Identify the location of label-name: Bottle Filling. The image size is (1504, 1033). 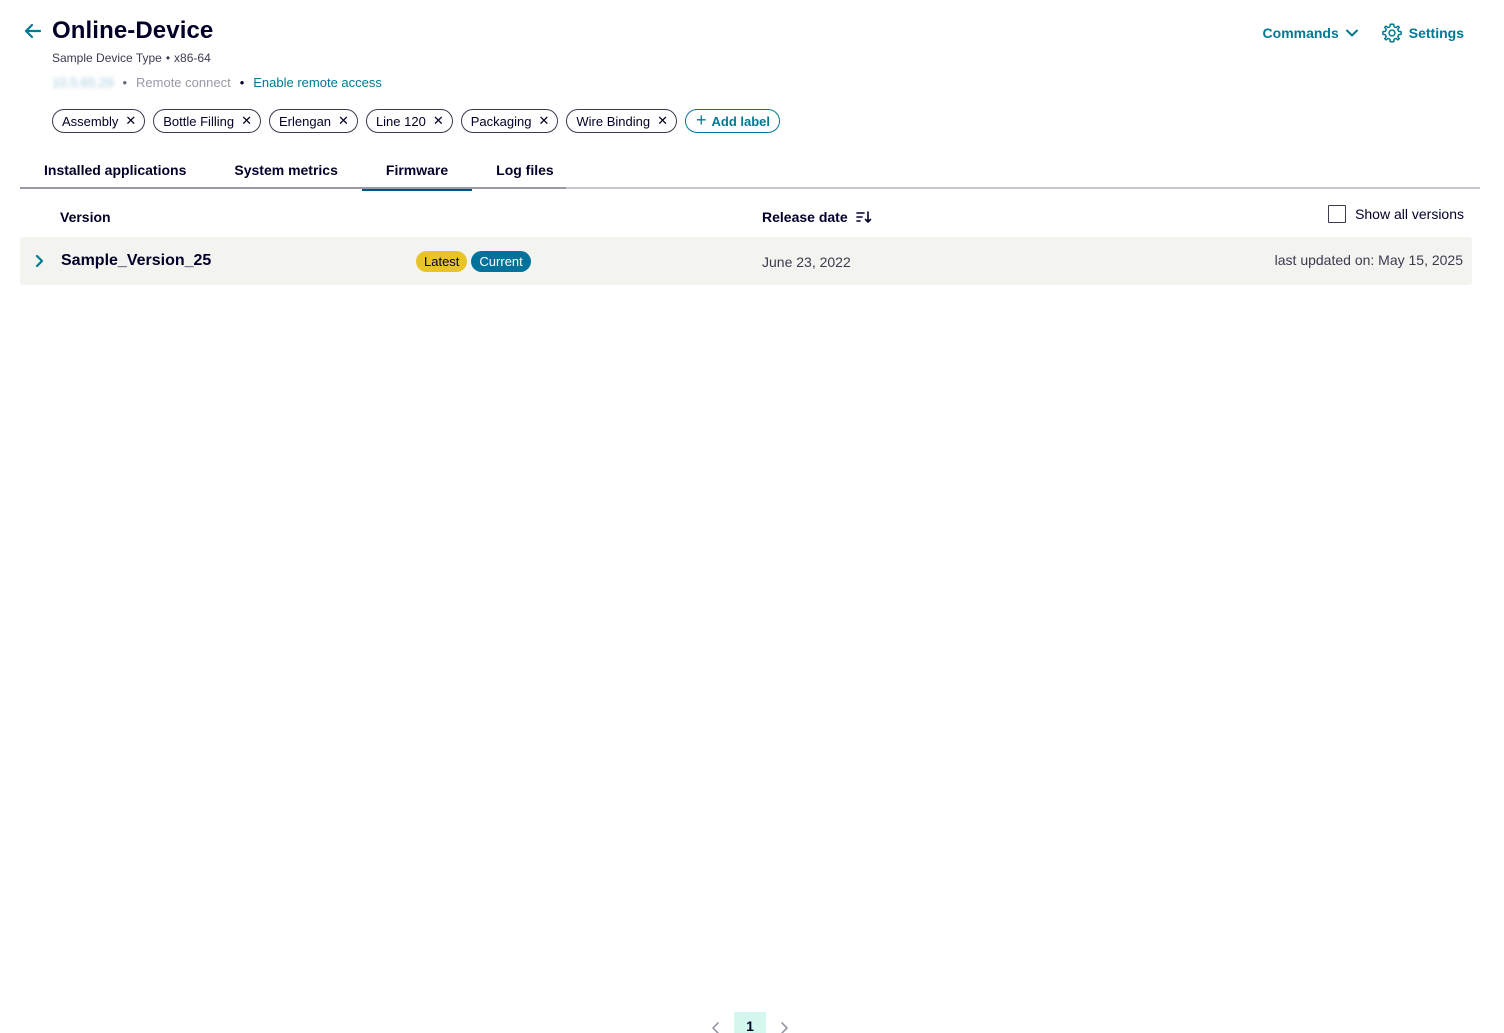
(199, 121).